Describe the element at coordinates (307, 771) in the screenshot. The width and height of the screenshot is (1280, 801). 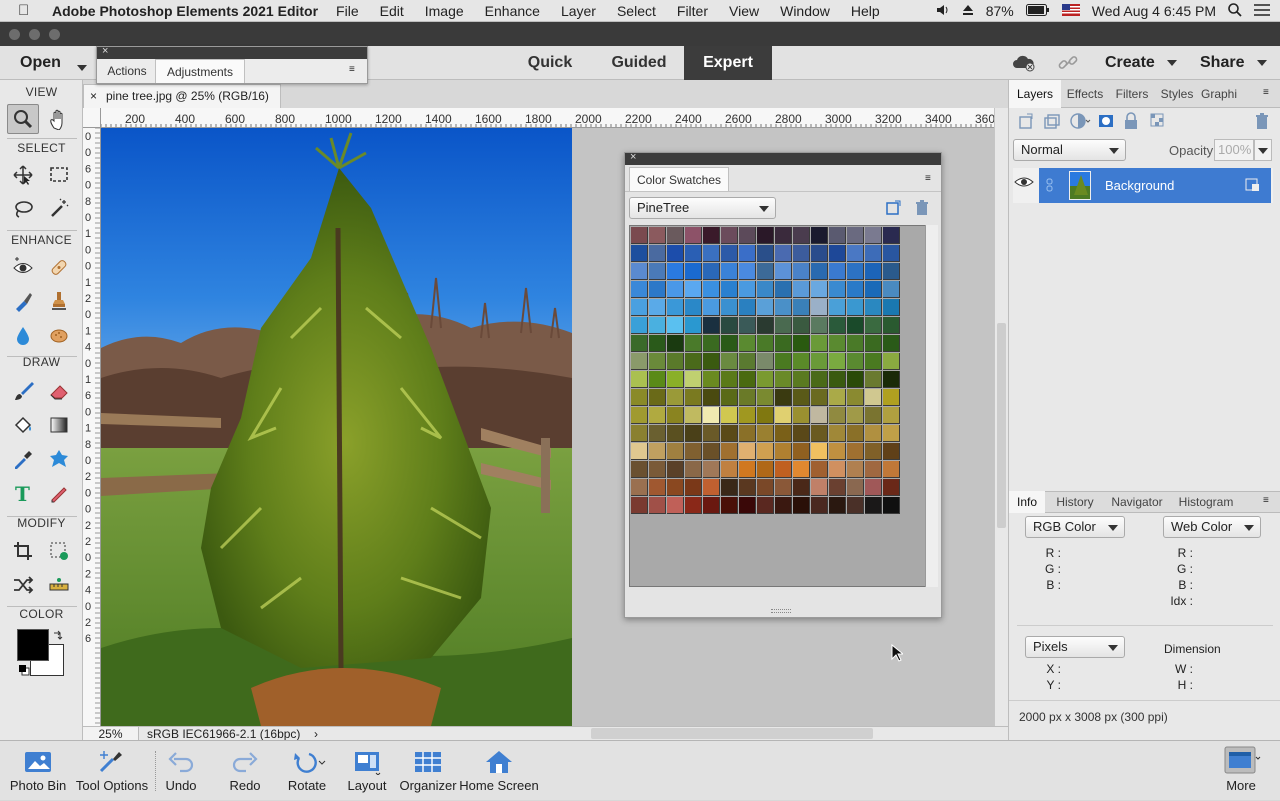
I see `rotate-button: Rotate` at that location.